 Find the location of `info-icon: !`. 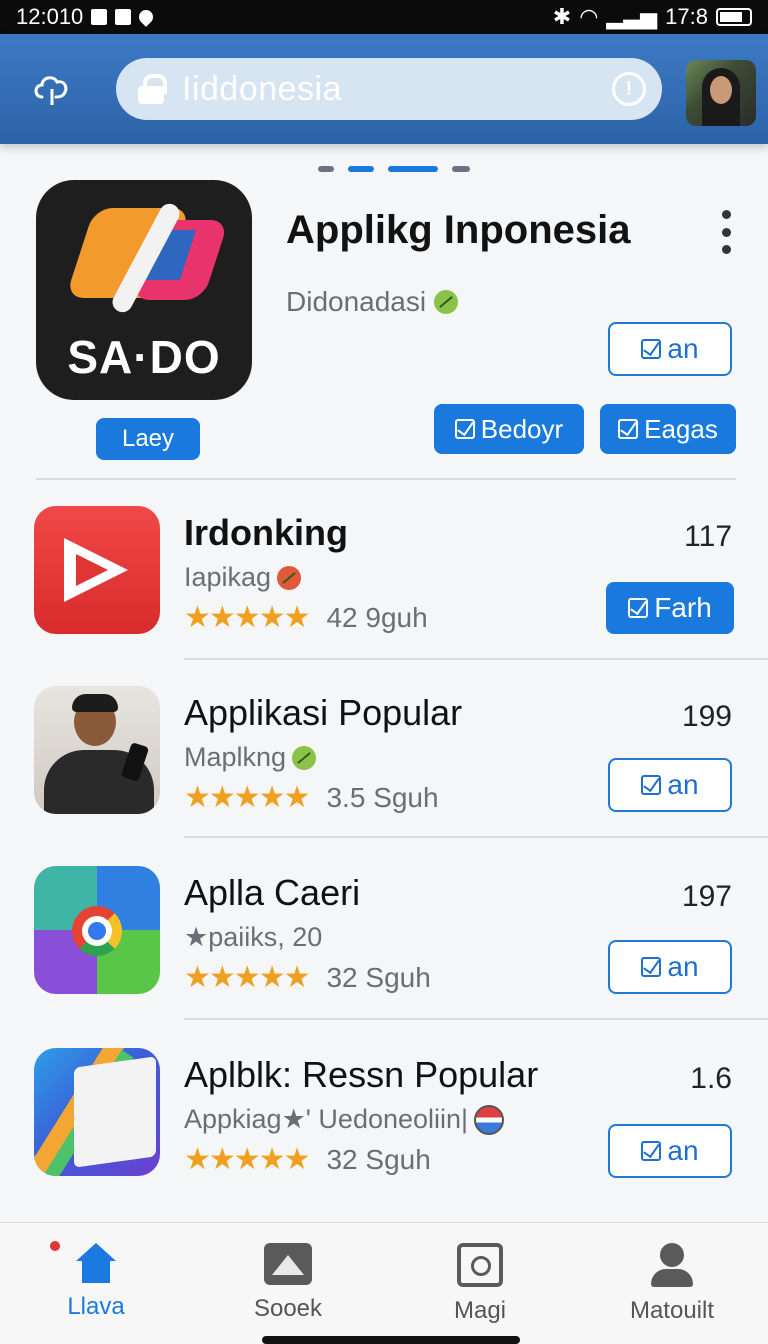

info-icon: ! is located at coordinates (629, 89).